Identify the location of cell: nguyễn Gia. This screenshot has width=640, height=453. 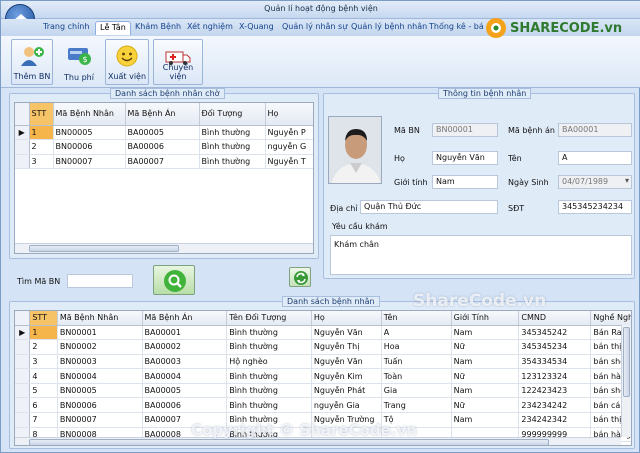
(346, 405).